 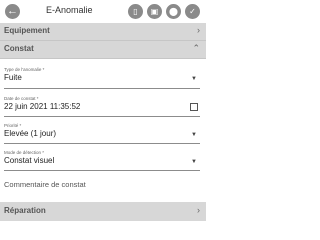 What do you see at coordinates (173, 11) in the screenshot?
I see `location-pin-button: ⬤` at bounding box center [173, 11].